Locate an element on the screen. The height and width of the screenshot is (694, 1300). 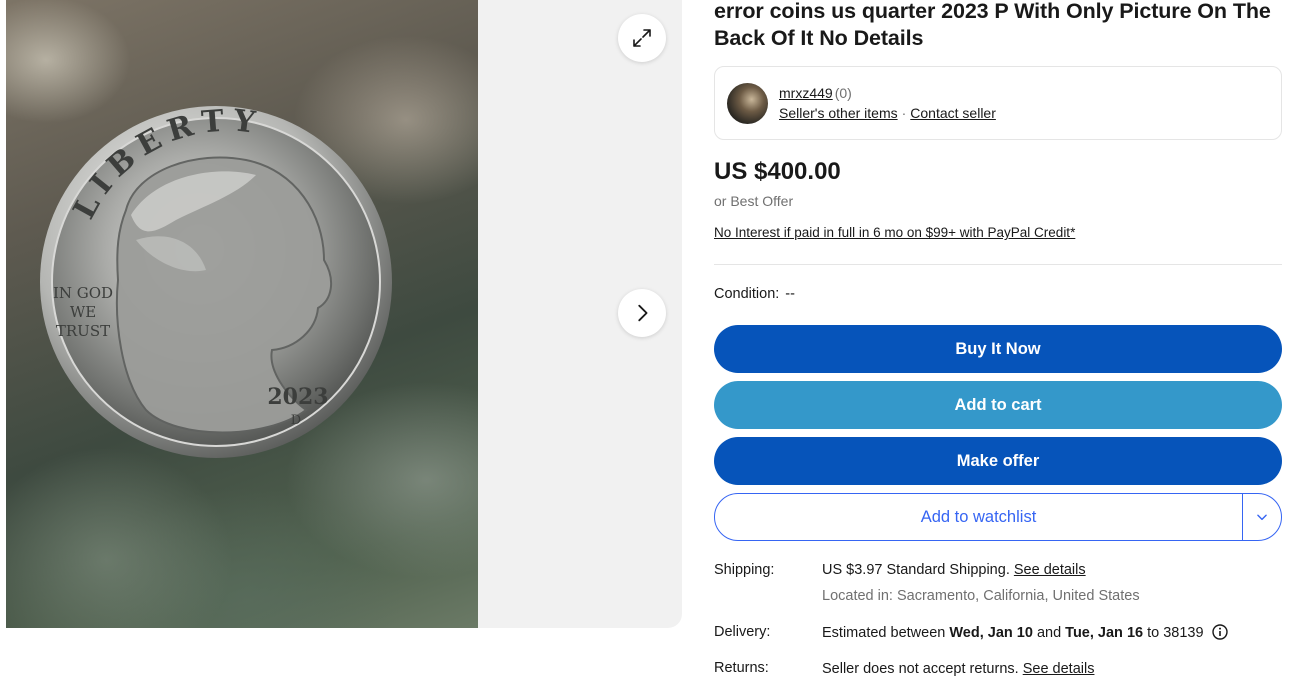
add-to-cart-button: Add to cart is located at coordinates (998, 405).